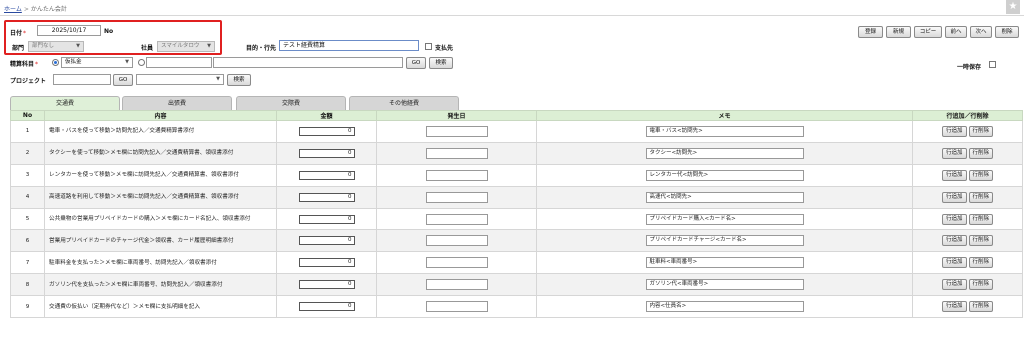 Image resolution: width=1024 pixels, height=350 pixels. I want to click on favorite-star-icon: ★, so click(1013, 7).